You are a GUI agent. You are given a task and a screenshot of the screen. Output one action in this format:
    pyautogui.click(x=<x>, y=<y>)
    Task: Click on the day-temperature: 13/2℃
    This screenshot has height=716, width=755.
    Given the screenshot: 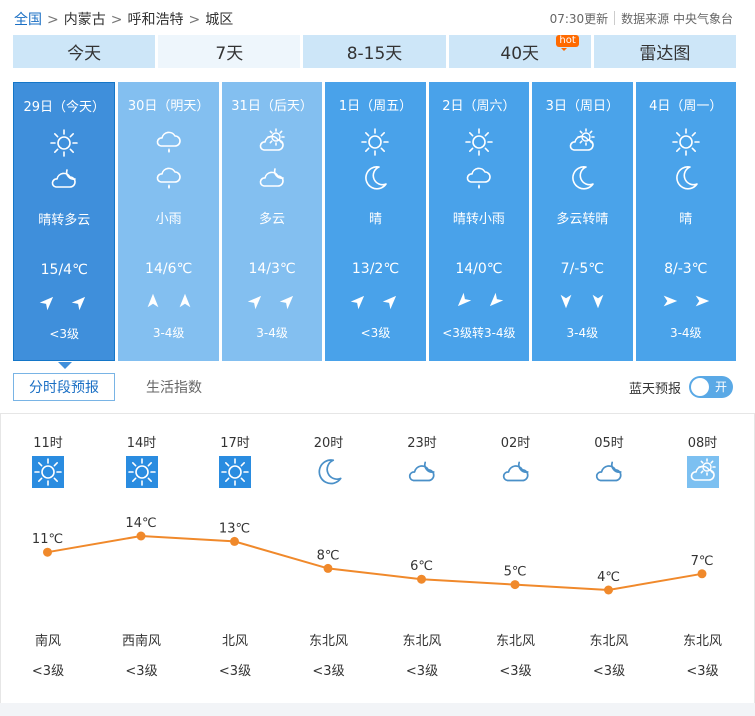 What is the action you would take?
    pyautogui.click(x=375, y=269)
    